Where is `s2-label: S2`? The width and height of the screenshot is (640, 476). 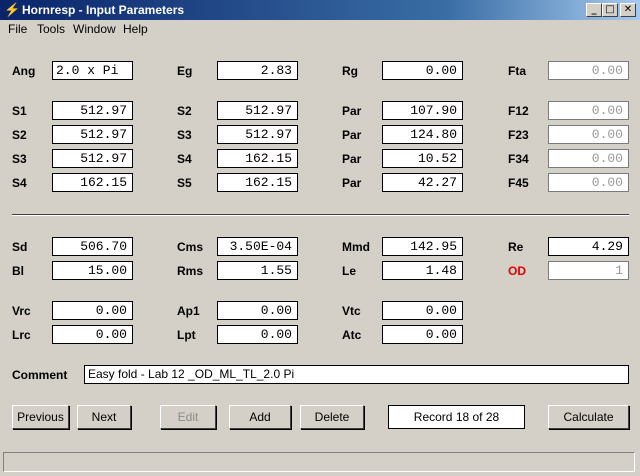 s2-label: S2 is located at coordinates (19, 135).